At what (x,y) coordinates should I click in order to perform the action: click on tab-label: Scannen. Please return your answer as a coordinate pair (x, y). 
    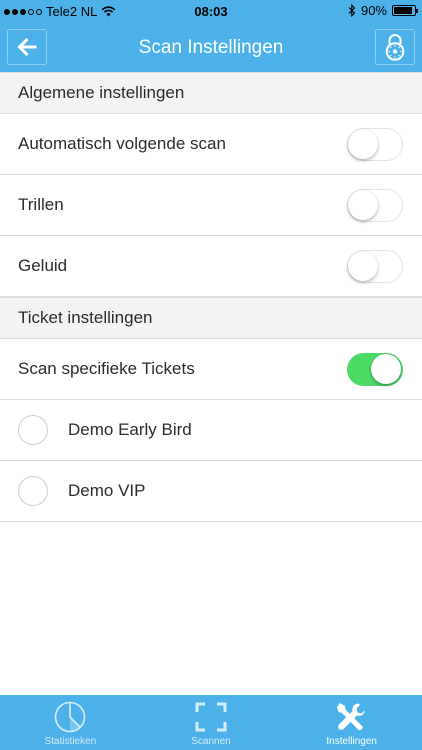
    Looking at the image, I should click on (211, 741).